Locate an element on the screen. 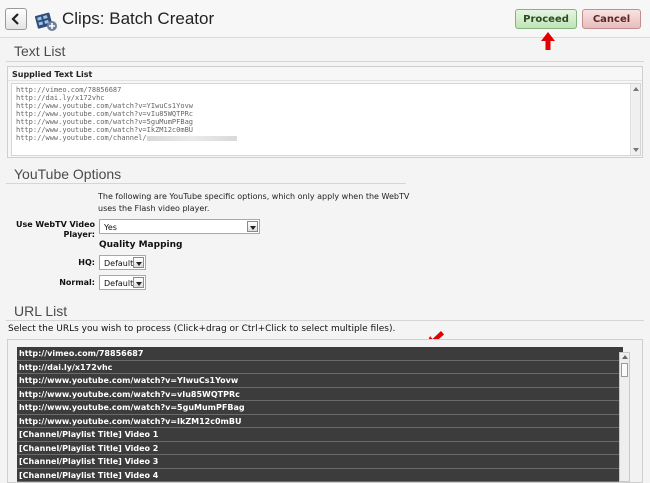 The width and height of the screenshot is (650, 483). youtube-options-heading: YouTube Options is located at coordinates (68, 174).